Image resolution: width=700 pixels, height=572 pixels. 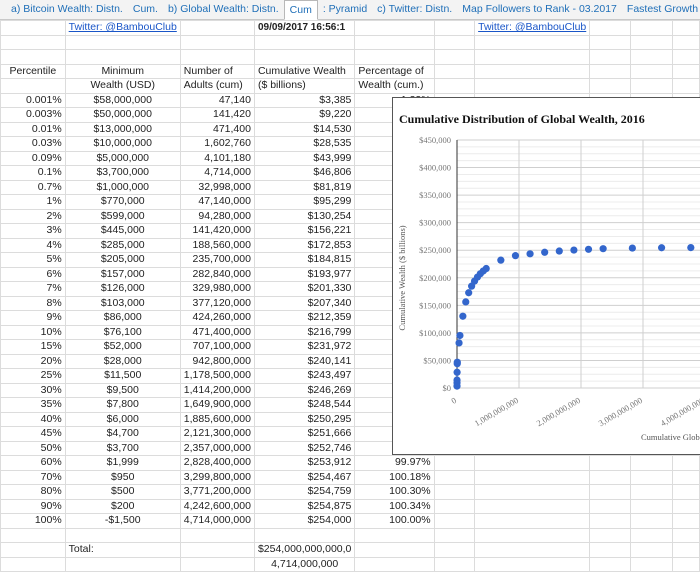 I want to click on pct-wealth-cell: 100.00%, so click(x=394, y=521).